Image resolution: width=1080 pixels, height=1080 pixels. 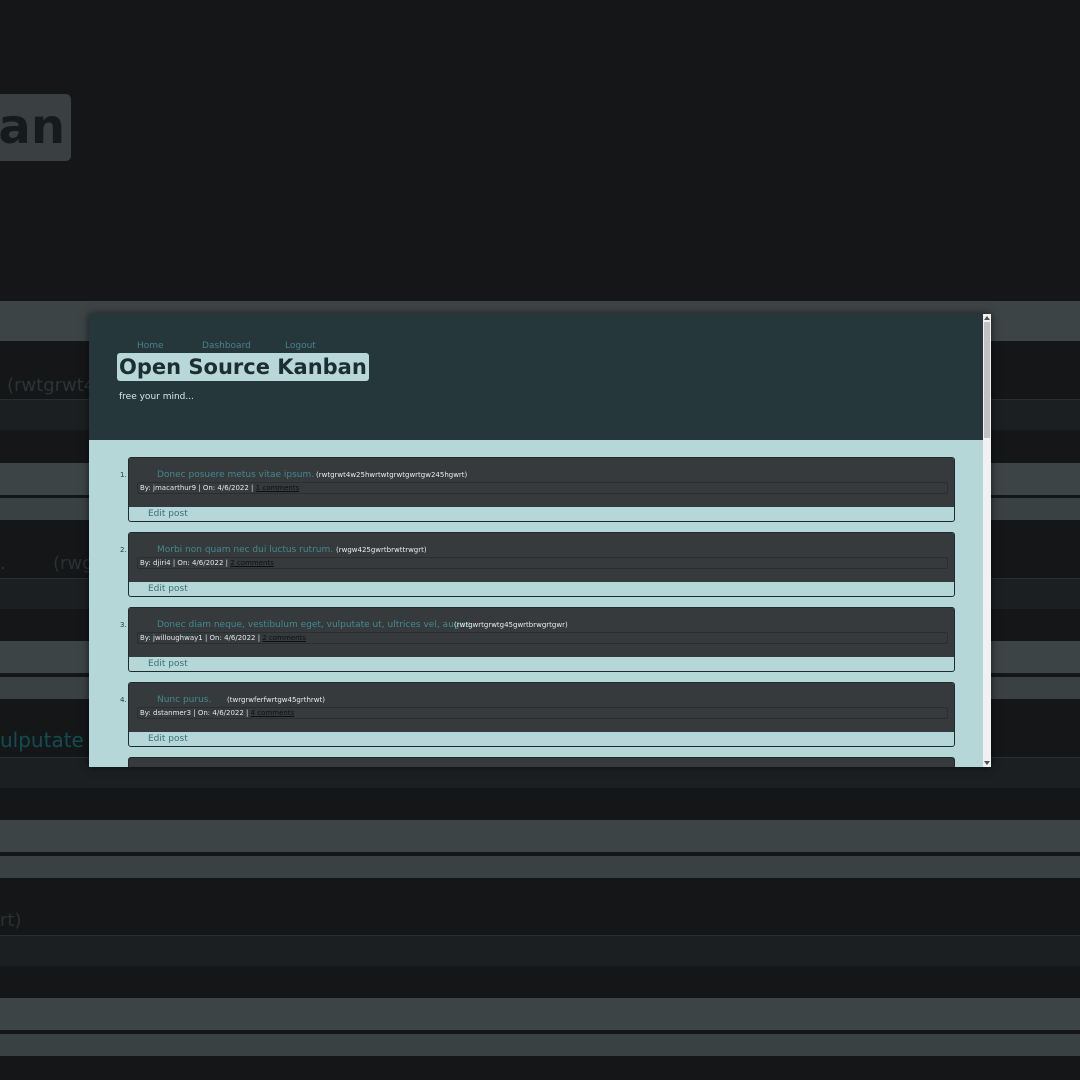 What do you see at coordinates (51, 740) in the screenshot?
I see `background-link: ulputate u` at bounding box center [51, 740].